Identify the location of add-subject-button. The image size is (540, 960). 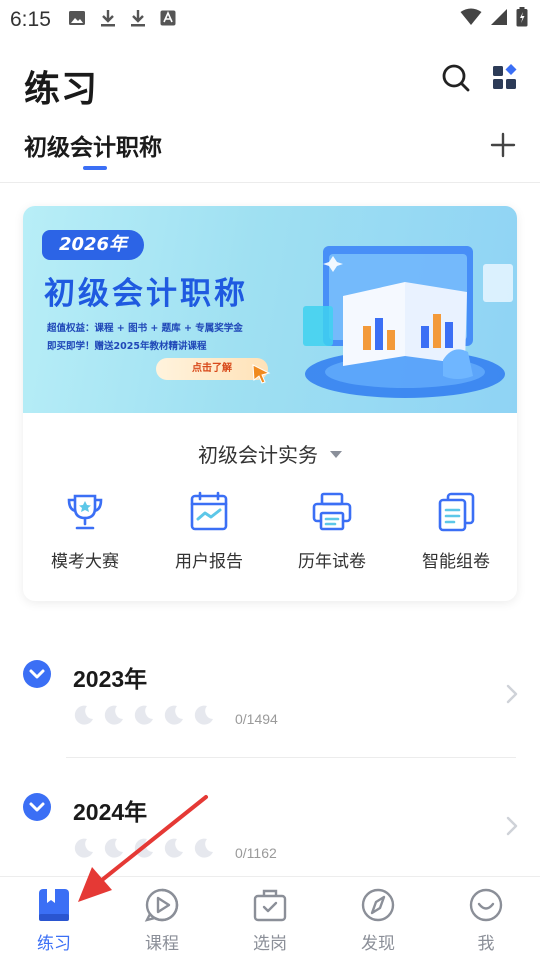
(503, 145).